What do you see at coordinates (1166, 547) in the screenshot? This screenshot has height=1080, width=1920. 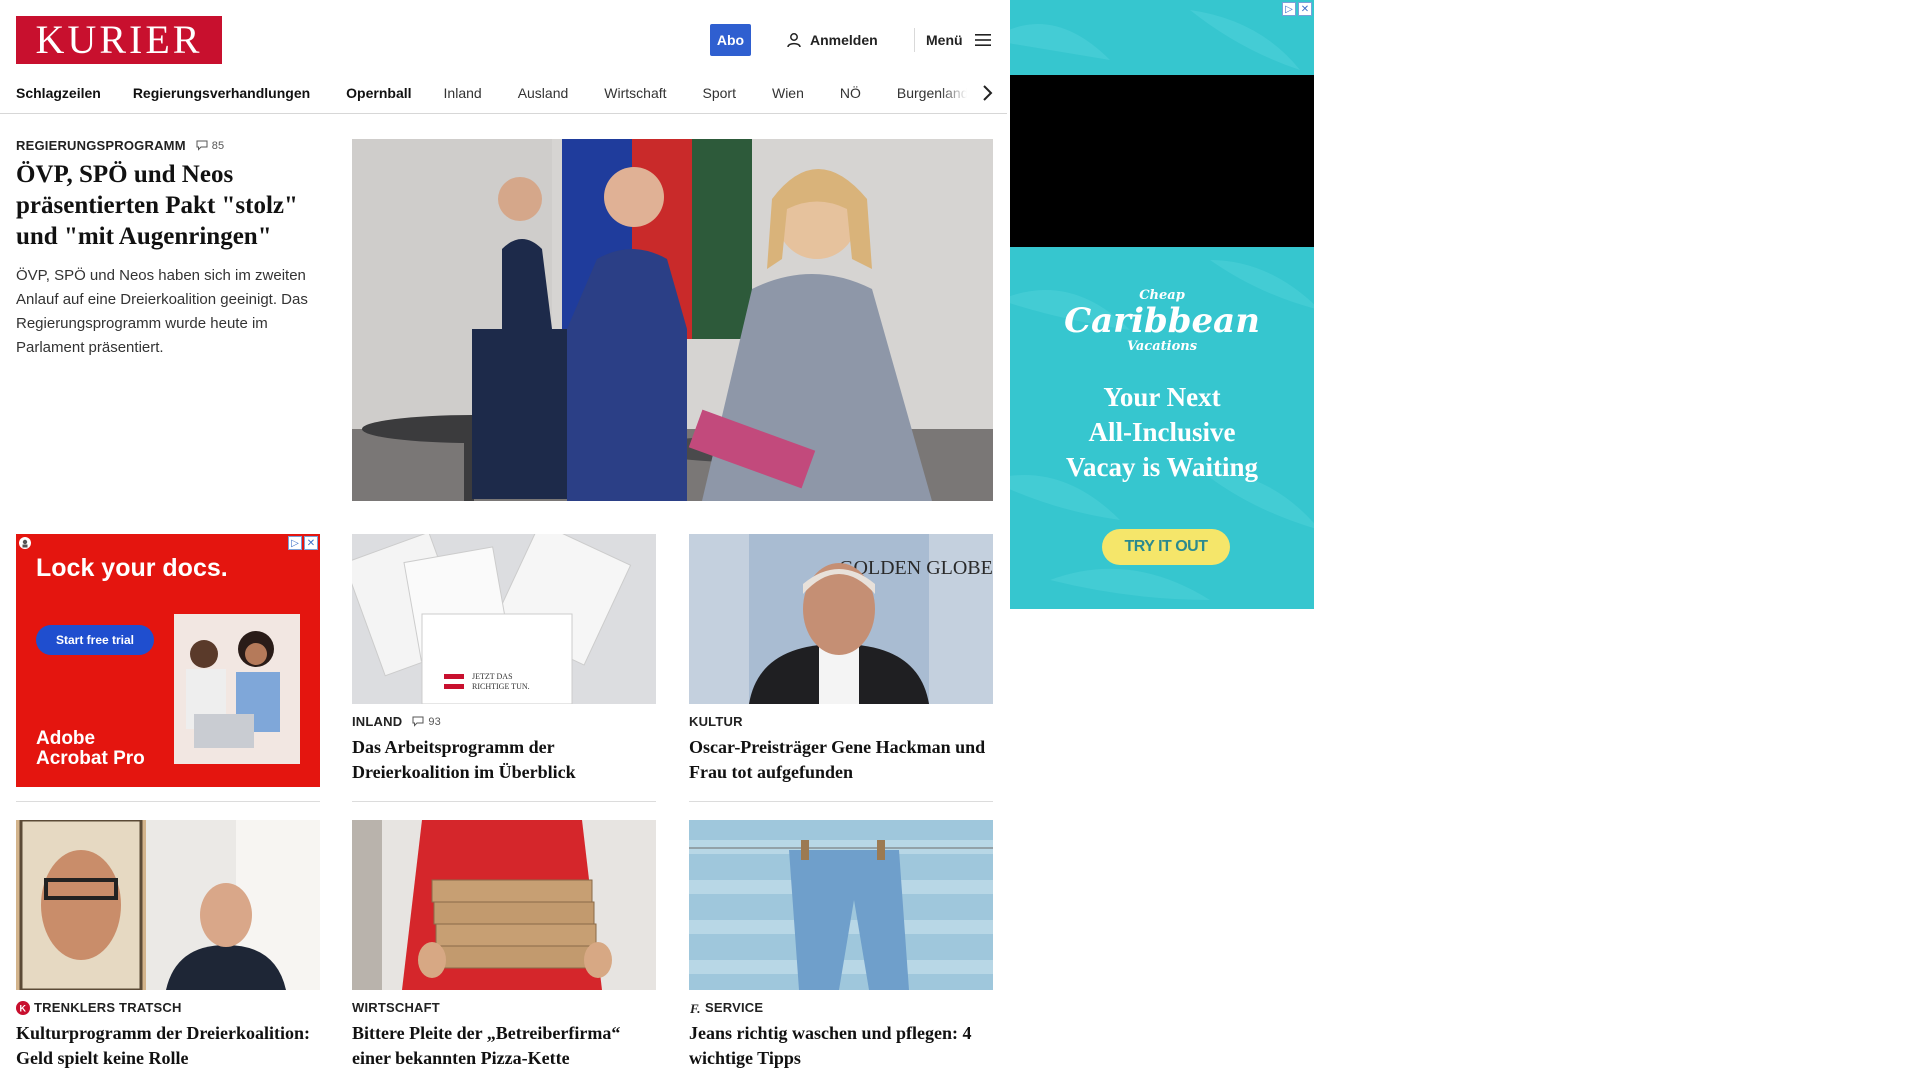 I see `try-it-out-button: TRY IT OUT` at bounding box center [1166, 547].